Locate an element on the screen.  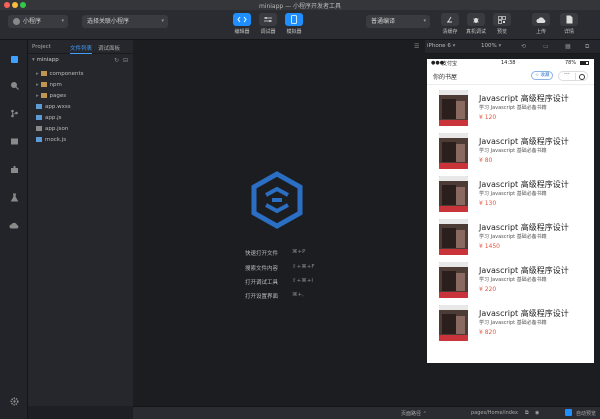
upload-label: 上传 is located at coordinates (540, 32).